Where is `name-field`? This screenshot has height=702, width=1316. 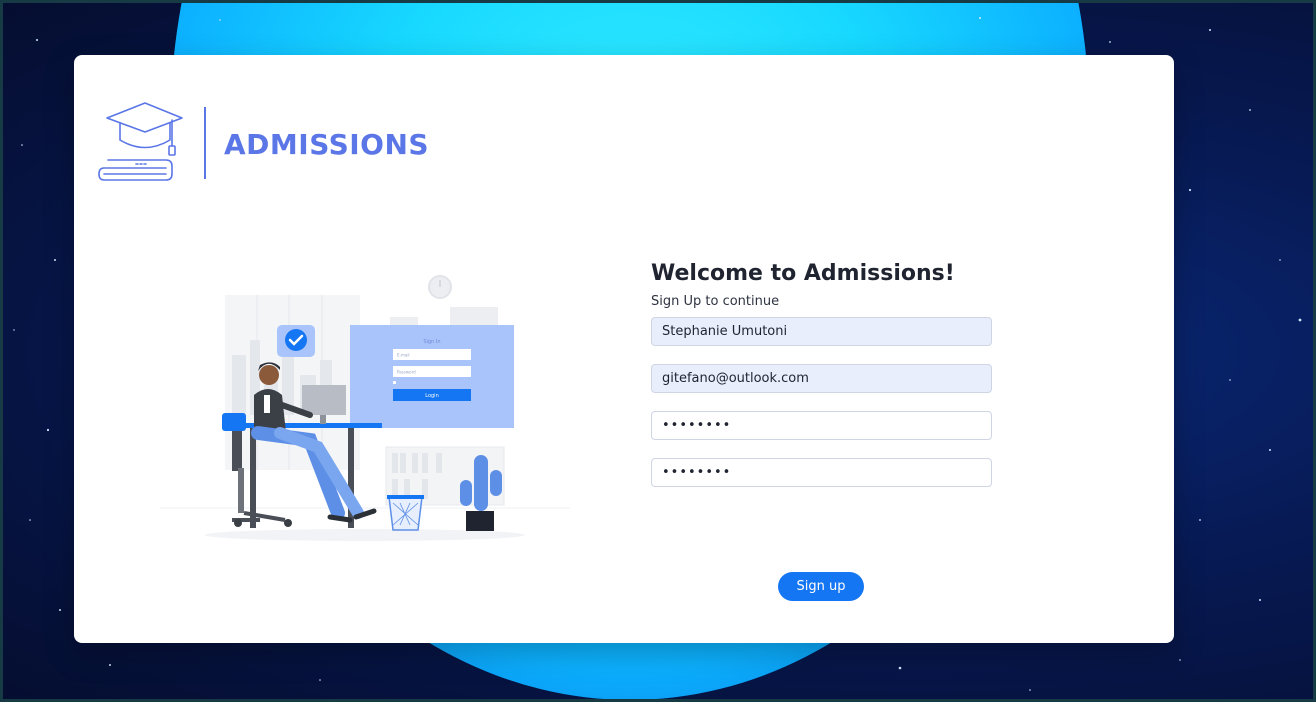
name-field is located at coordinates (821, 331).